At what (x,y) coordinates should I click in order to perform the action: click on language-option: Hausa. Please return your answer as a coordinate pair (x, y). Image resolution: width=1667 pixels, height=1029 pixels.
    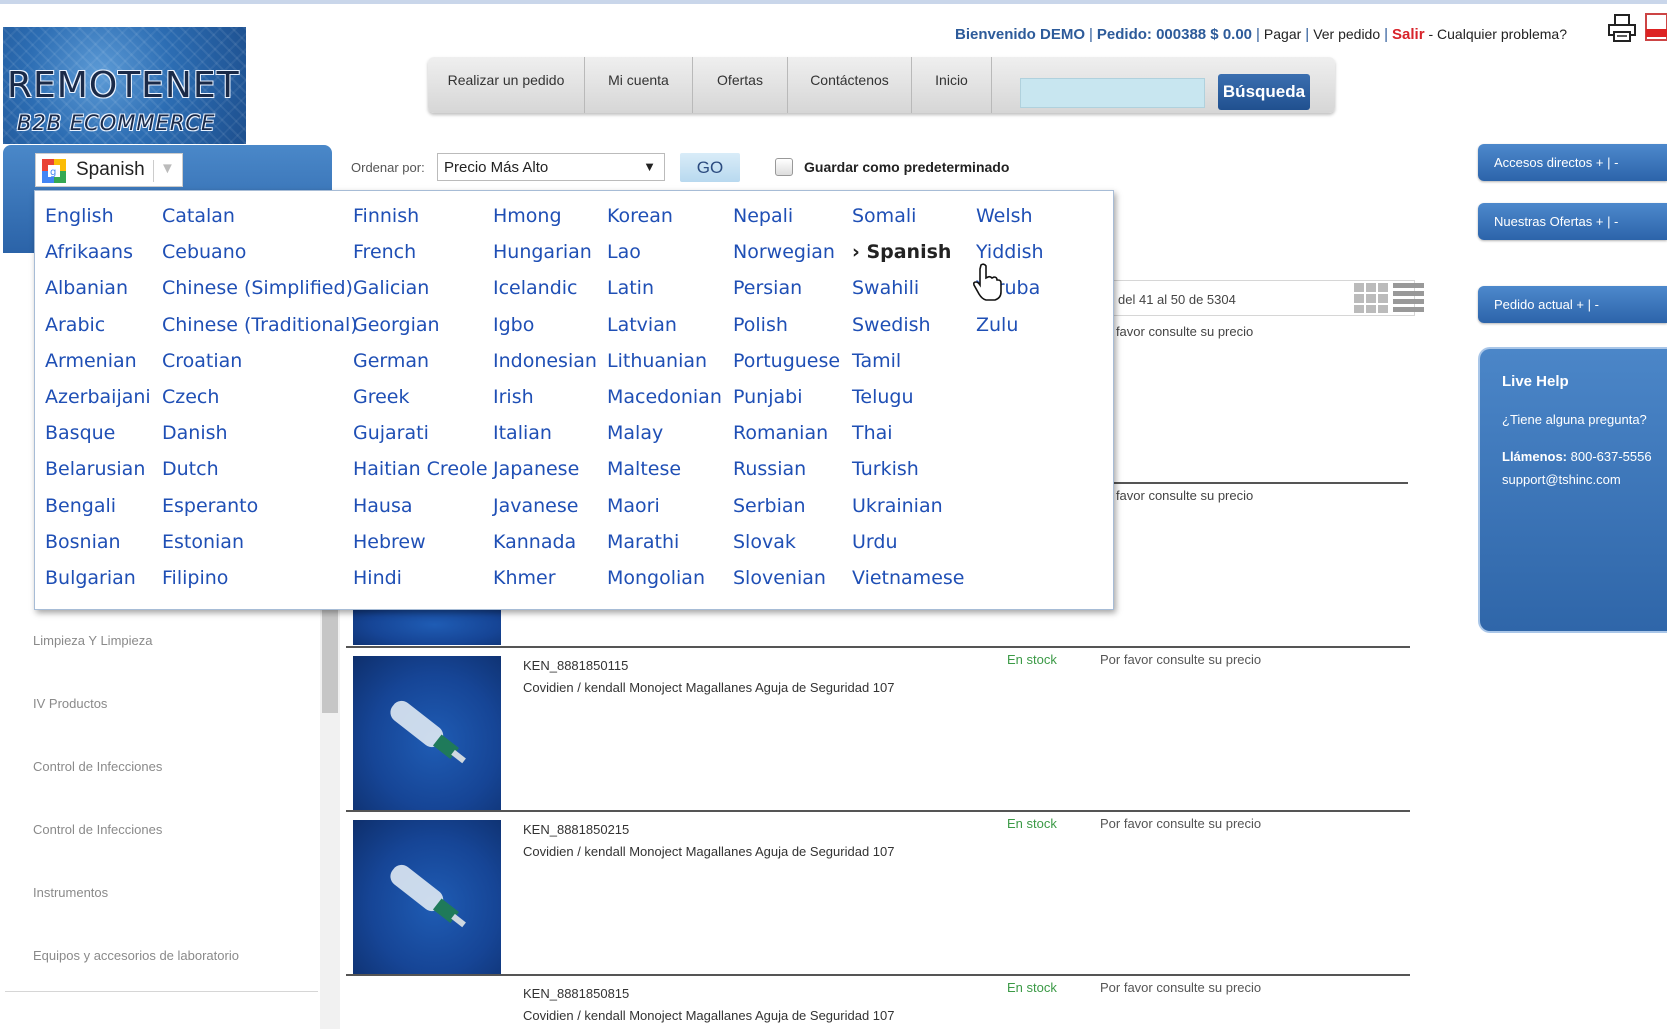
    Looking at the image, I should click on (383, 506).